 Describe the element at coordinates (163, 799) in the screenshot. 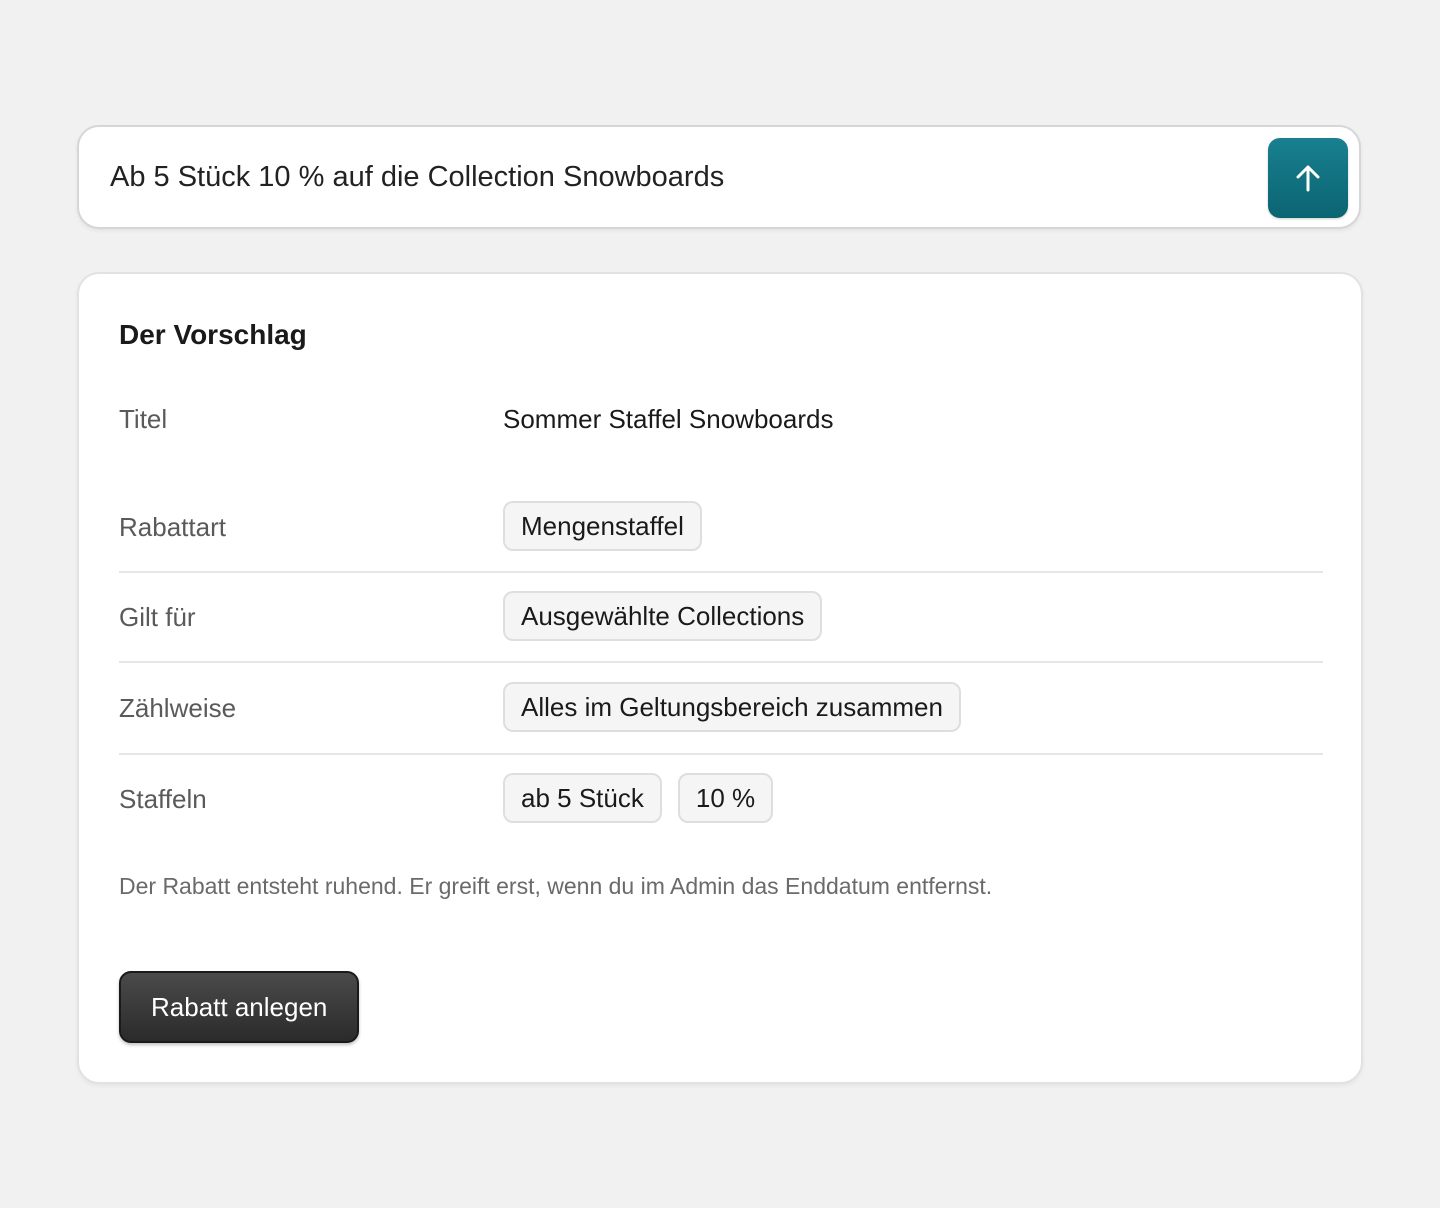

I see `row-label-tiers: Staffeln` at that location.